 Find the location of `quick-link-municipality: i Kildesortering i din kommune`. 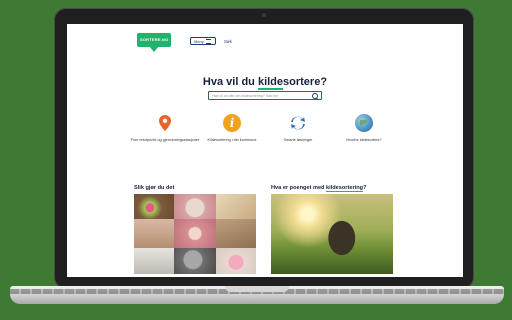

quick-link-municipality: i Kildesortering i din kommune is located at coordinates (232, 128).